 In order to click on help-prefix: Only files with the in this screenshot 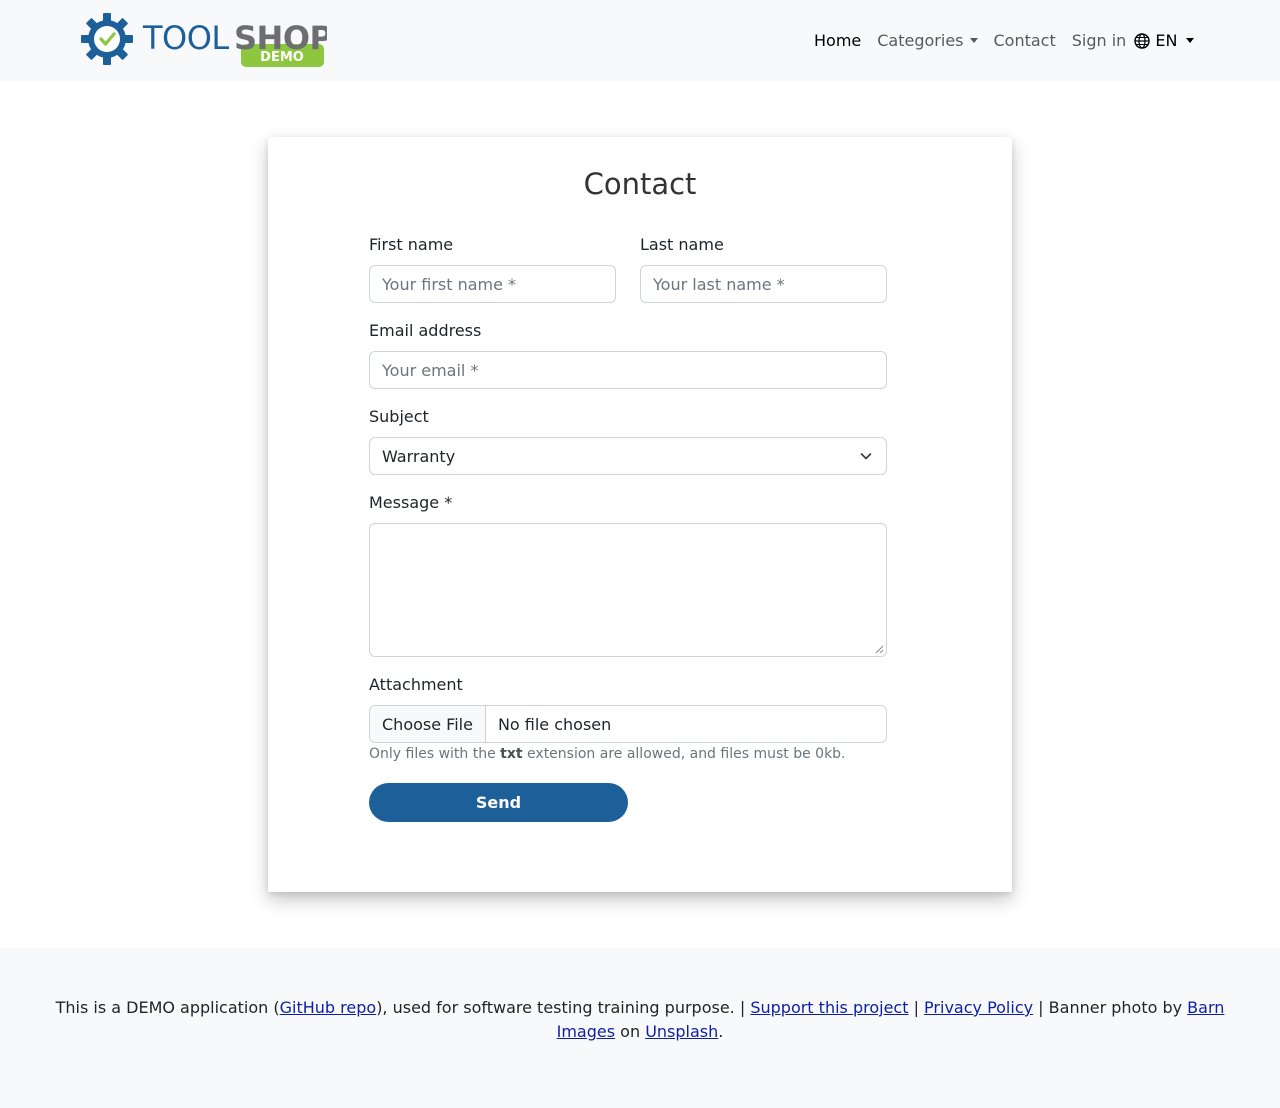, I will do `click(435, 754)`.